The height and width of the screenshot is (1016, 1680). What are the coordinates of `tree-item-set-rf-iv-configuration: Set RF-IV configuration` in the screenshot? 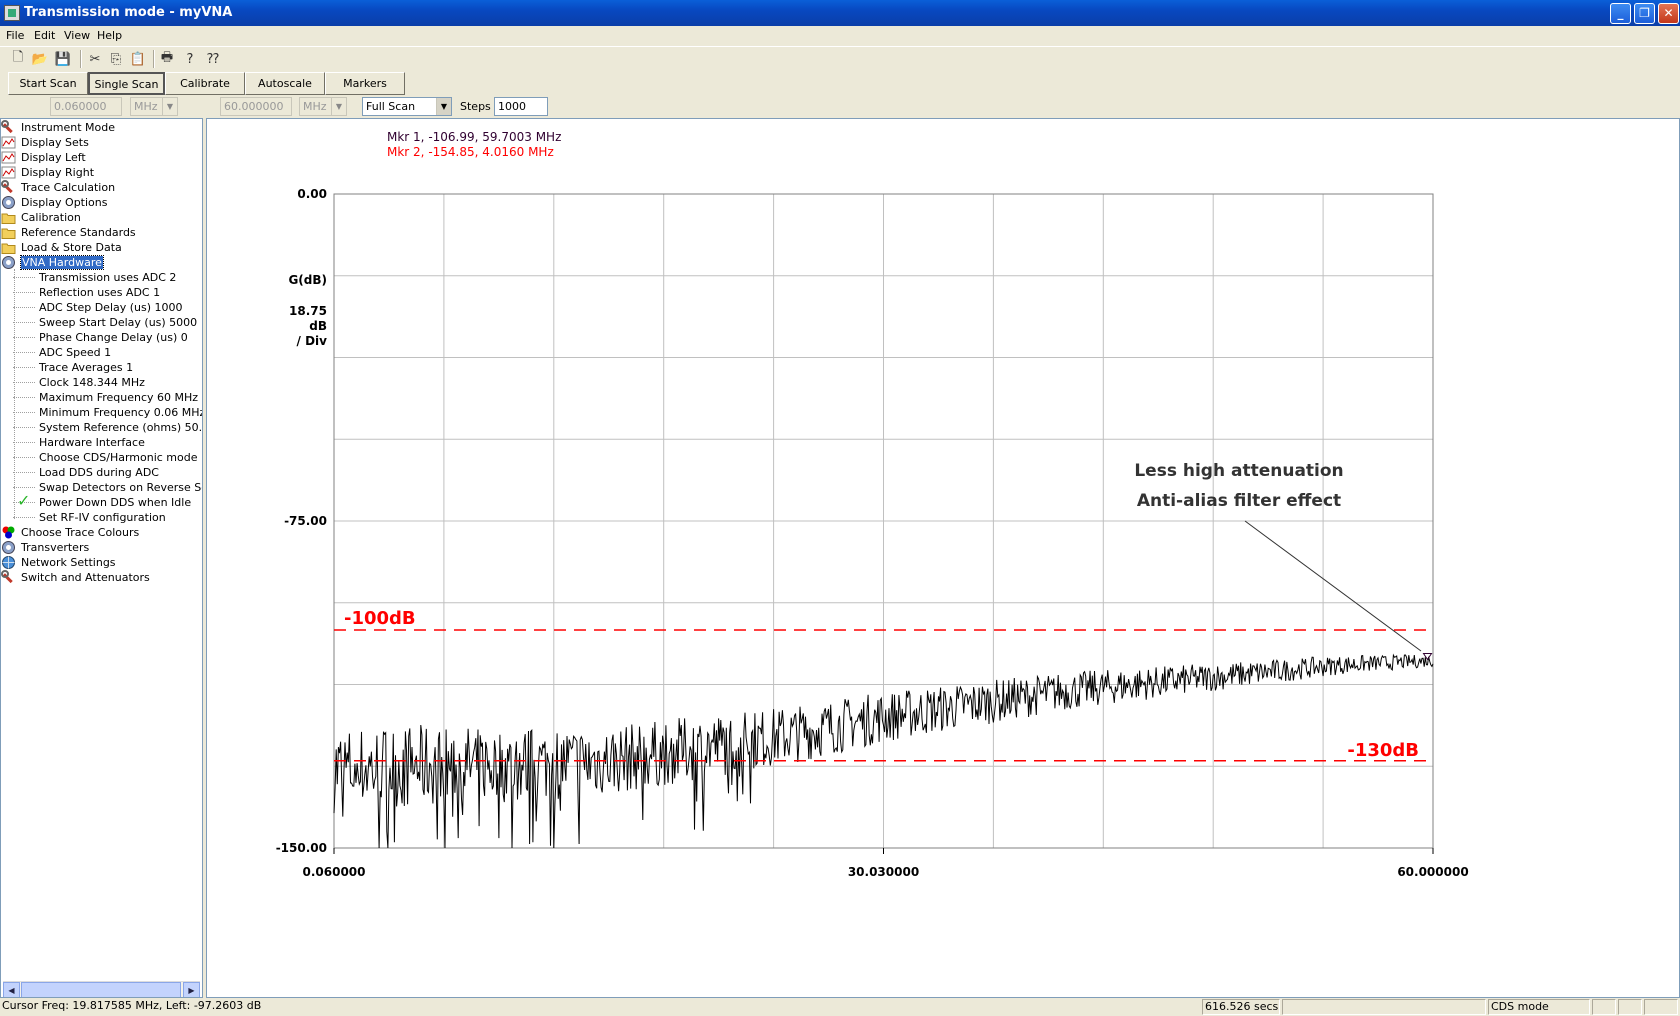 It's located at (89, 517).